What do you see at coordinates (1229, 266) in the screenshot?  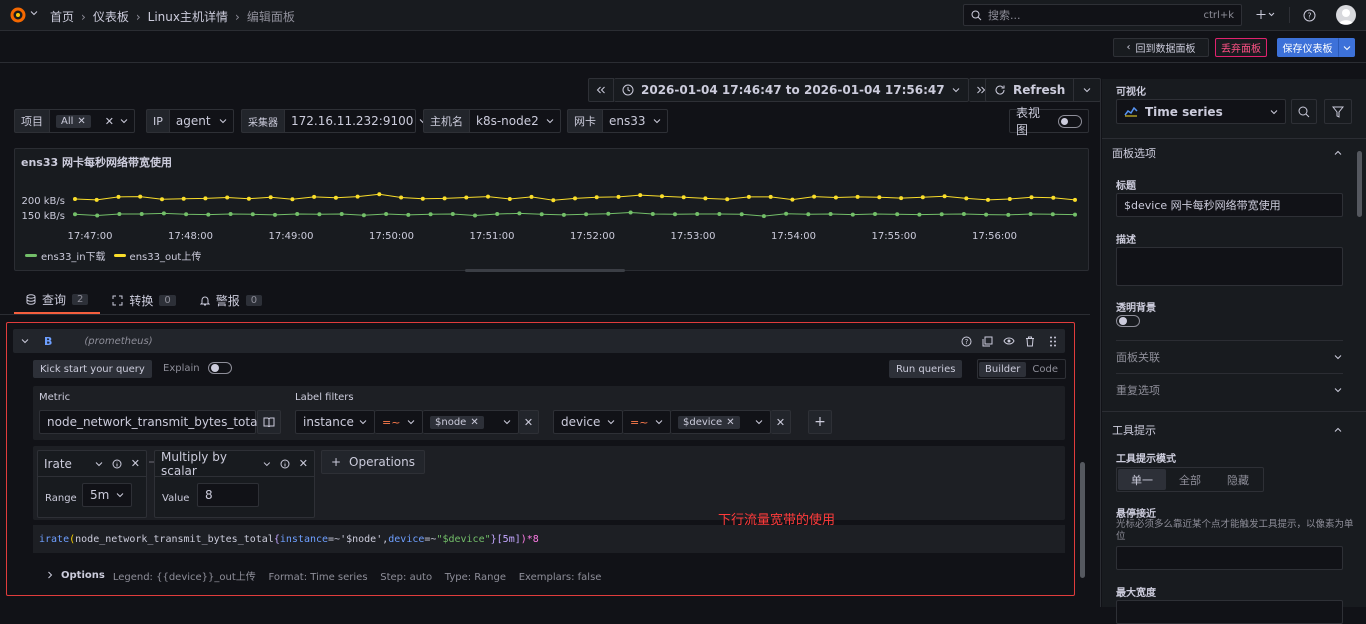 I see `description-textarea` at bounding box center [1229, 266].